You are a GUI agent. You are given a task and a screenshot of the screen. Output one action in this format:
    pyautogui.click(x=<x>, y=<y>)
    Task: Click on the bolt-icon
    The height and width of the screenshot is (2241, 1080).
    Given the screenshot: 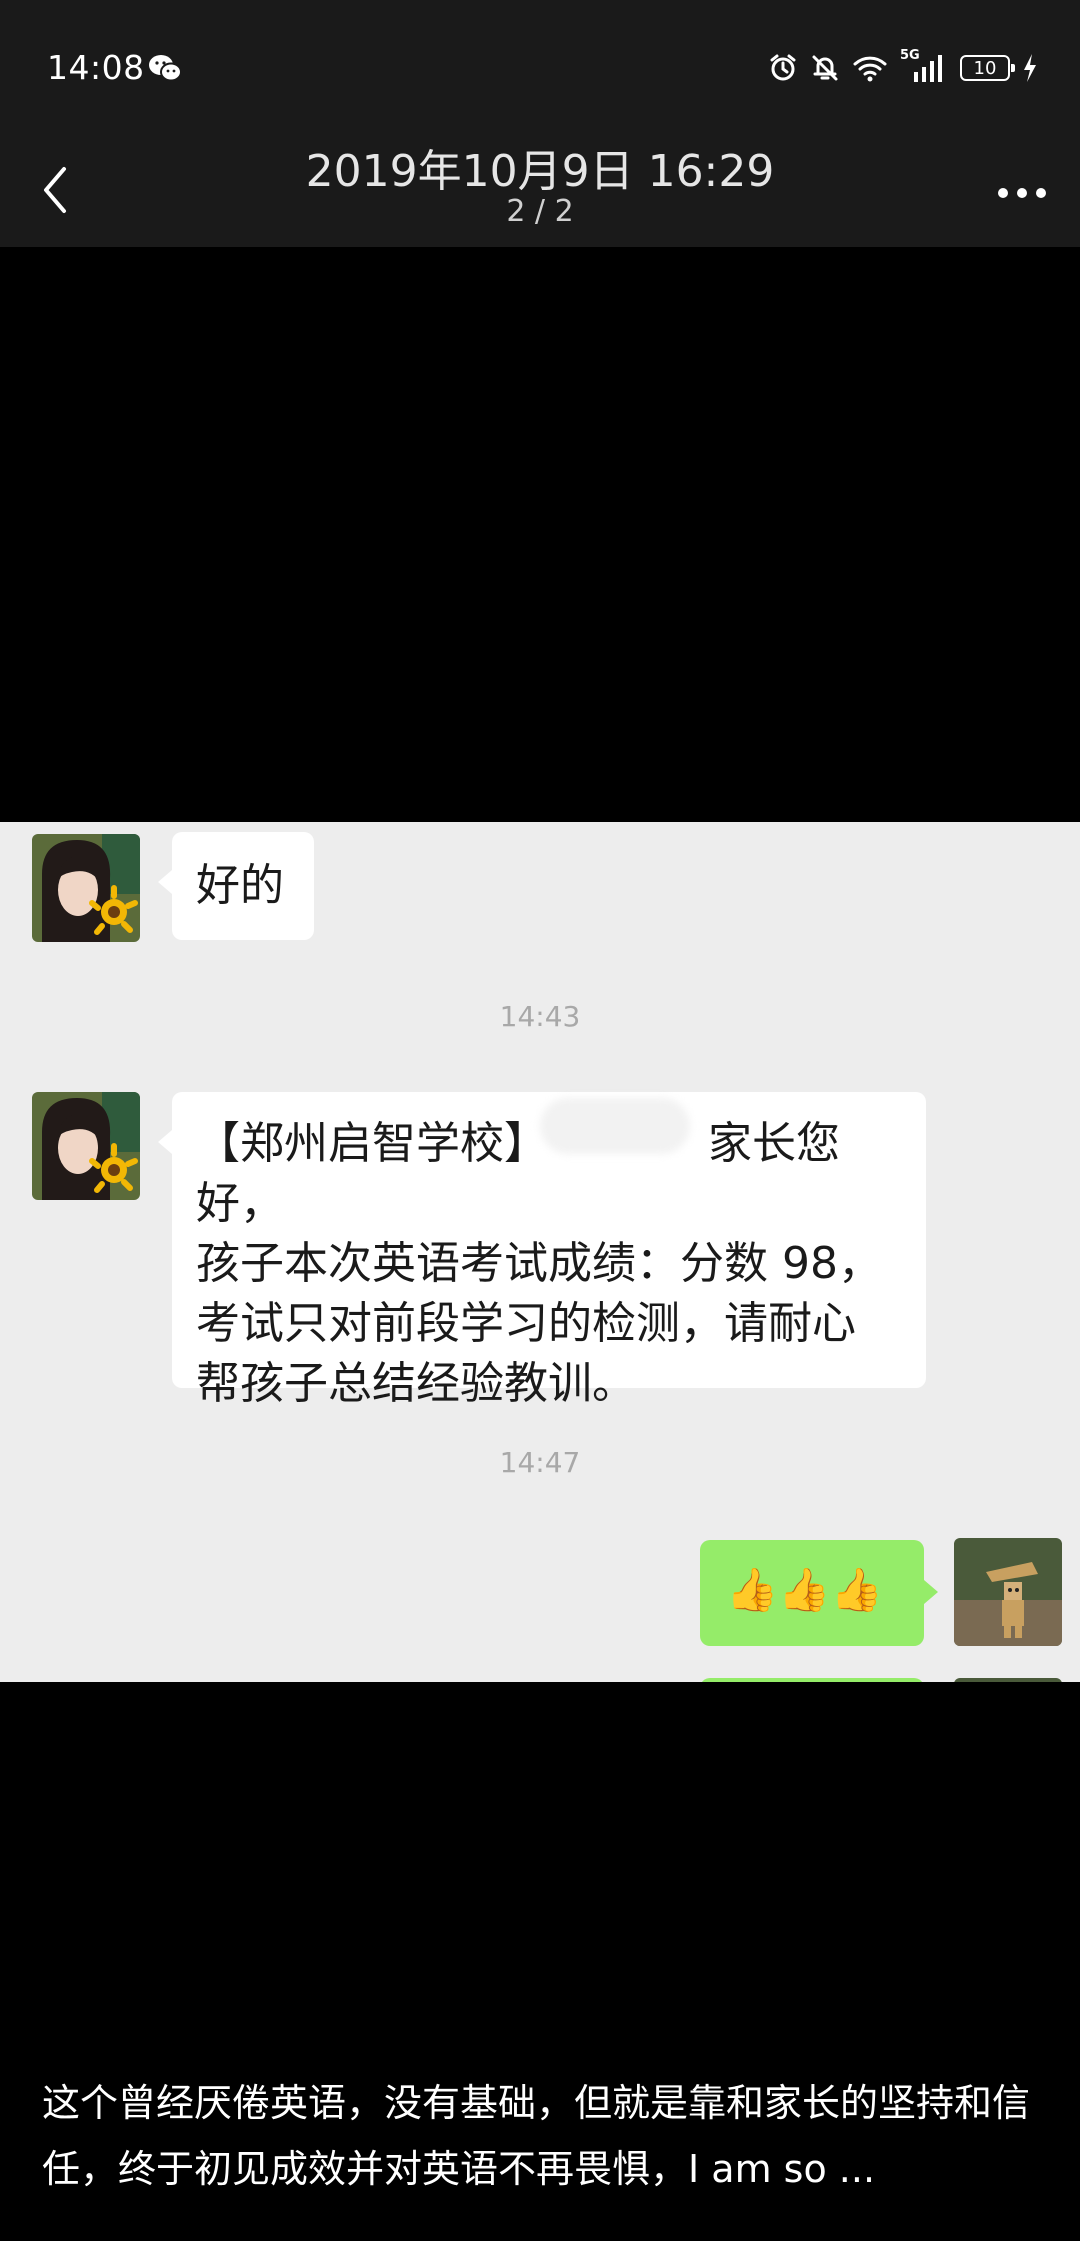 What is the action you would take?
    pyautogui.click(x=1030, y=68)
    